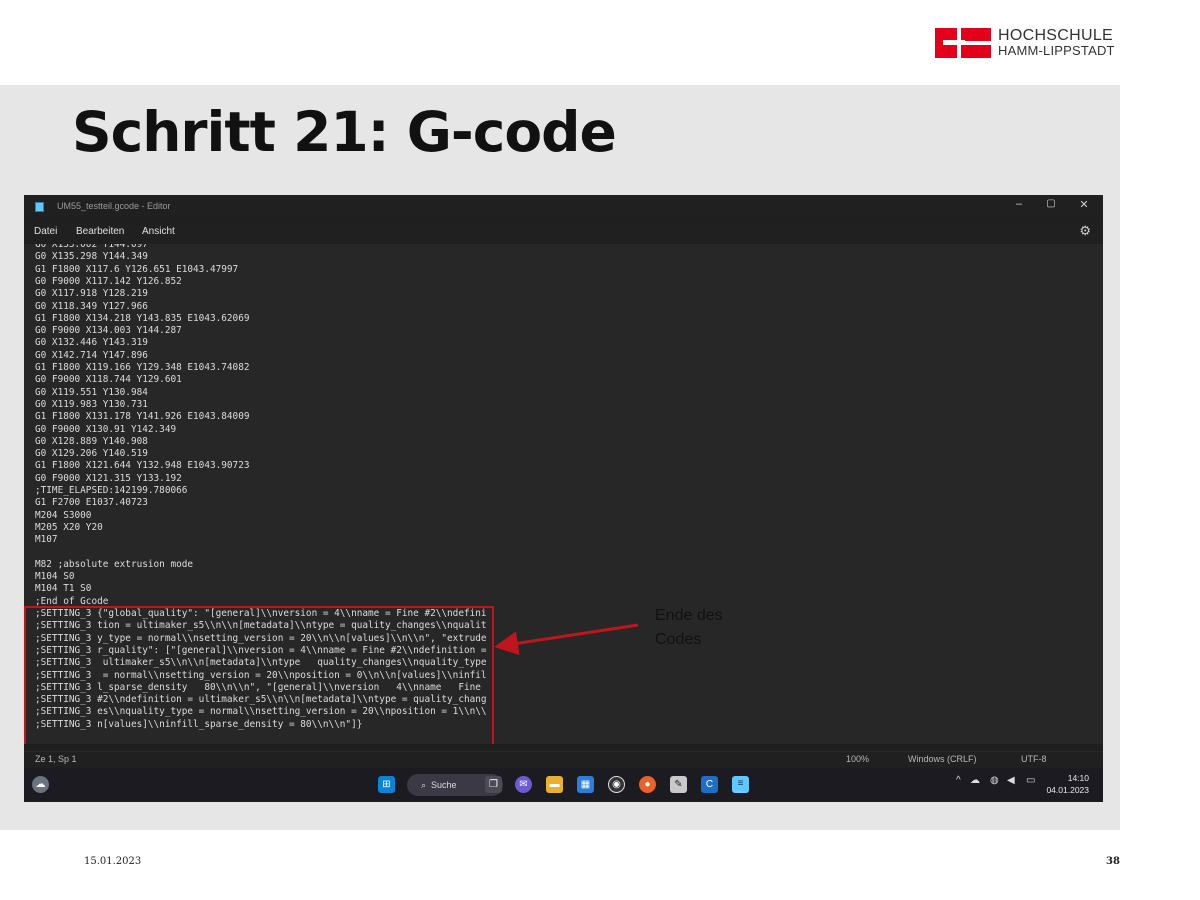  I want to click on code-line: ;End of Gcode, so click(72, 601).